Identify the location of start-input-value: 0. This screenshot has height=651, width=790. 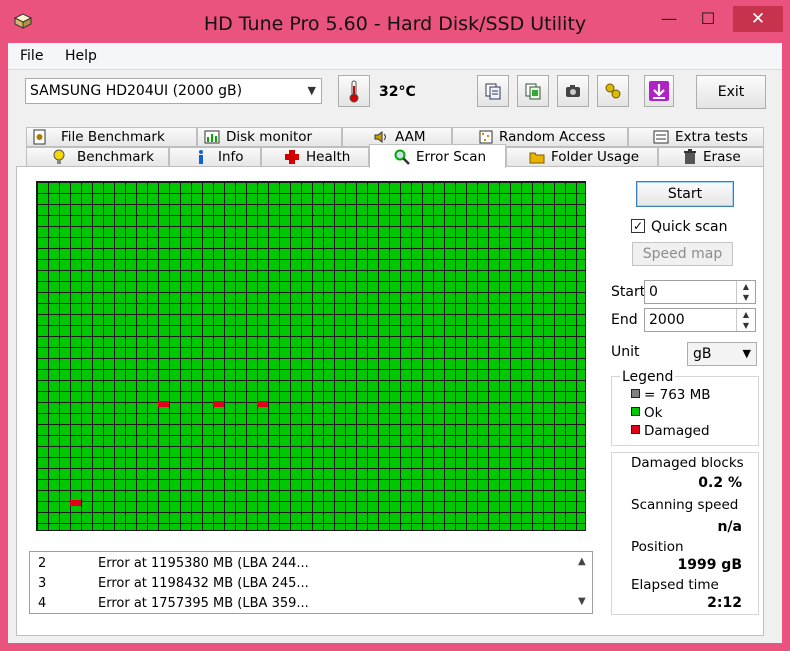
(653, 292).